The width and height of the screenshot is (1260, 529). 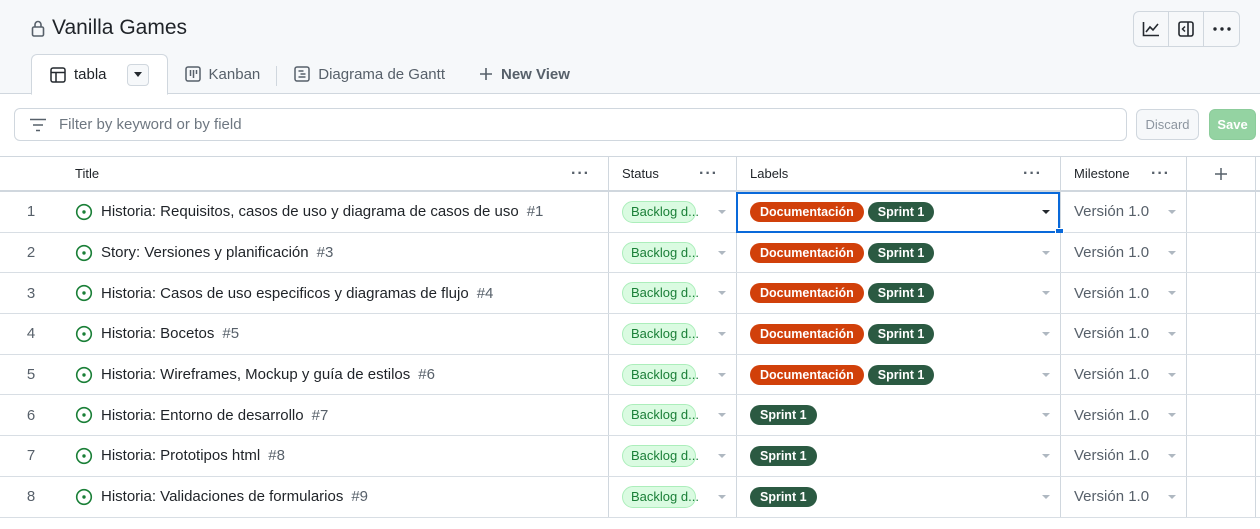 I want to click on title-cell: Story: Versiones y planificación #3, so click(x=335, y=253).